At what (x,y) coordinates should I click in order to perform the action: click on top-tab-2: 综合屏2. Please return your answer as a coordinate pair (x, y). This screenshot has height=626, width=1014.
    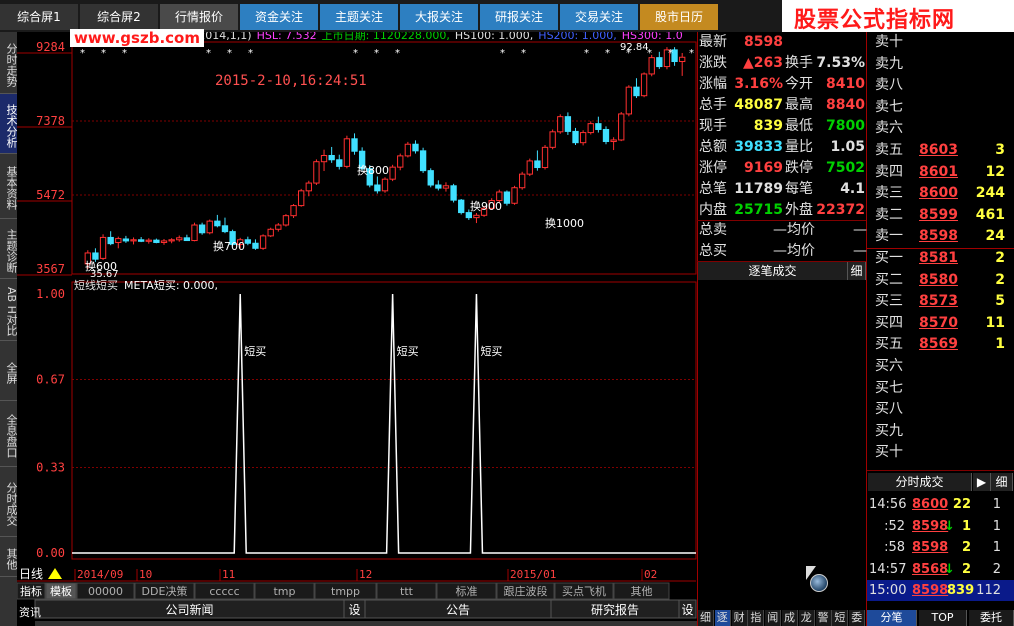
    Looking at the image, I should click on (119, 17).